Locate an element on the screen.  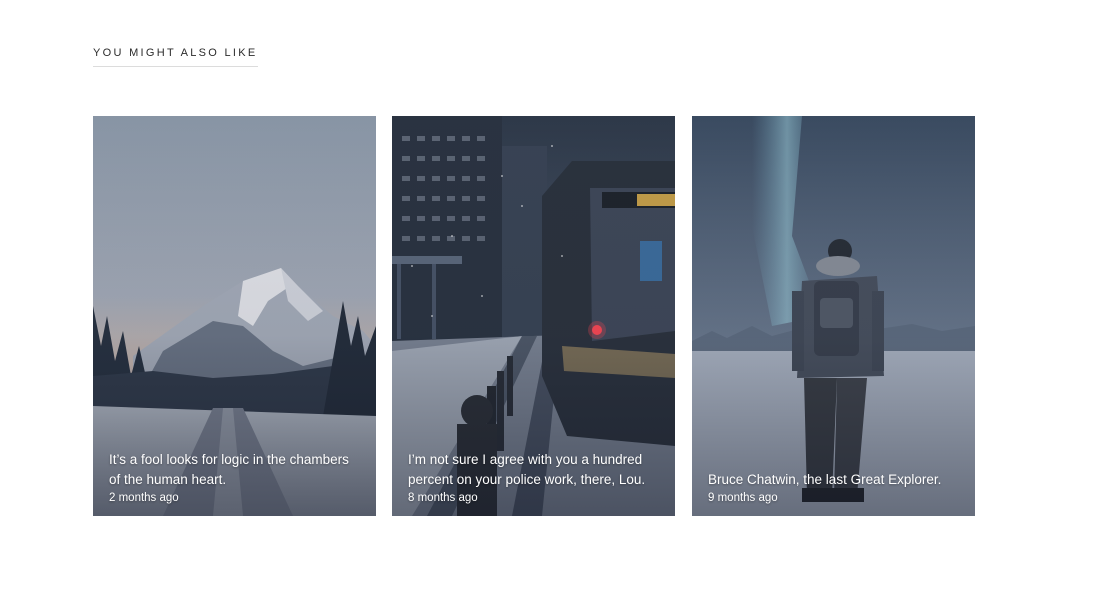
post-date: 8 months ago is located at coordinates (443, 498).